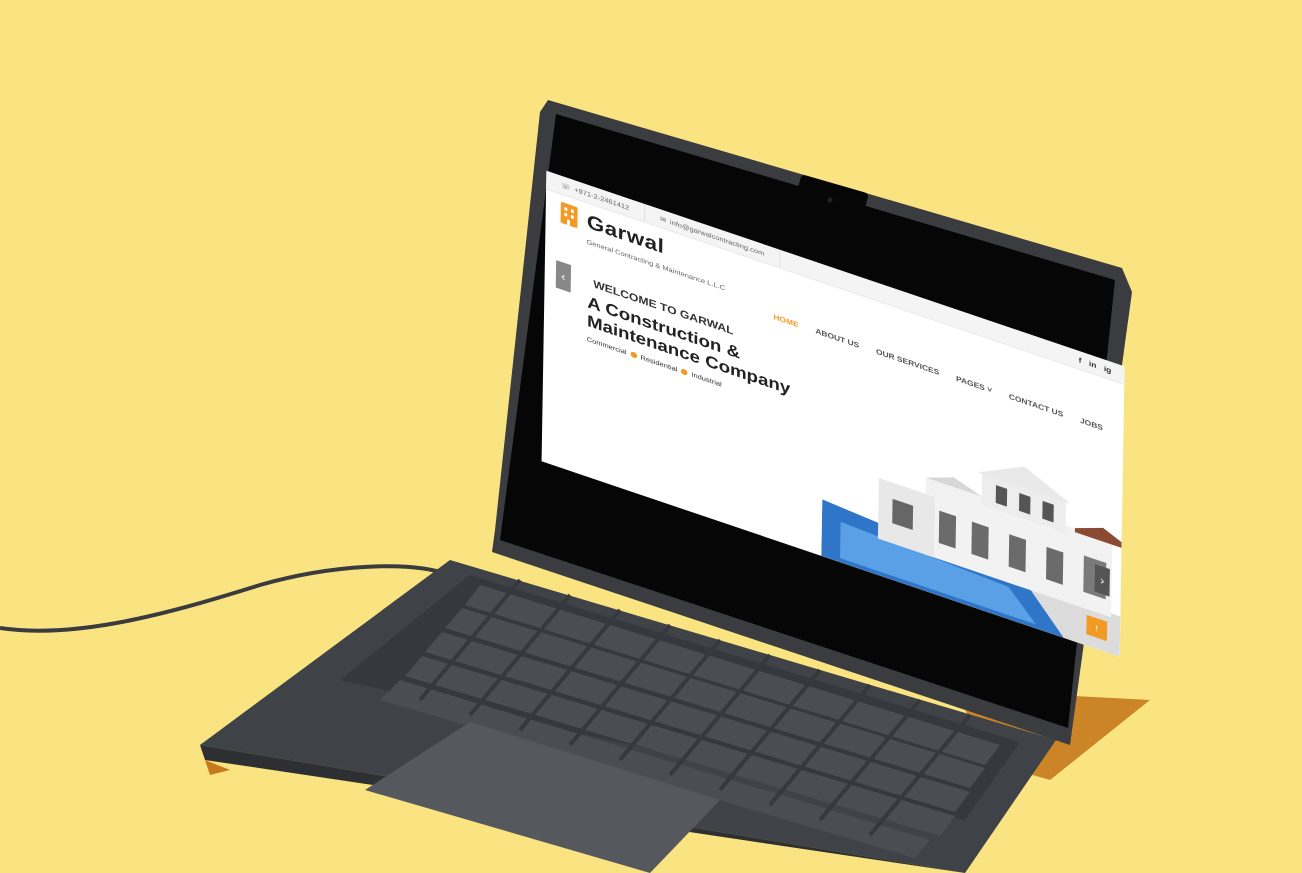 Image resolution: width=1302 pixels, height=873 pixels. Describe the element at coordinates (569, 215) in the screenshot. I see `building-logo-icon` at that location.